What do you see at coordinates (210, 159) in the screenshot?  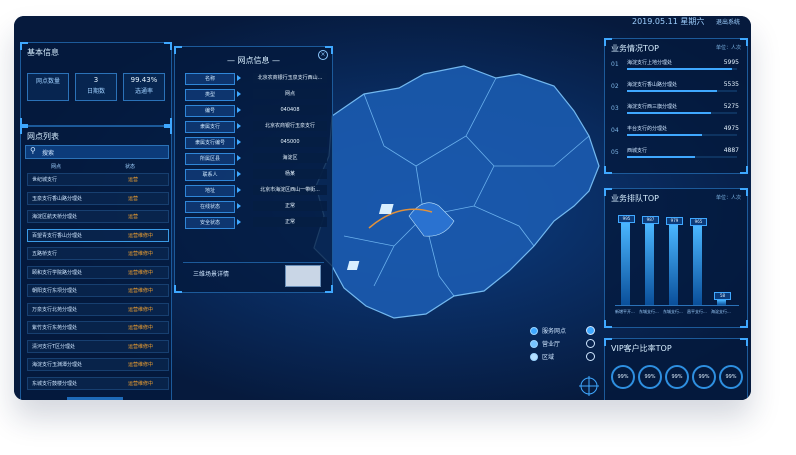 I see `info-label-5: 所属区县` at bounding box center [210, 159].